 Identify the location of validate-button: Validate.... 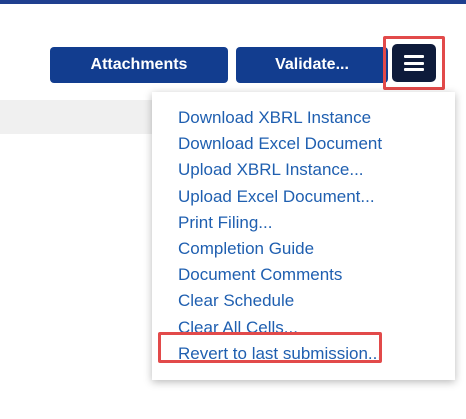
(312, 65).